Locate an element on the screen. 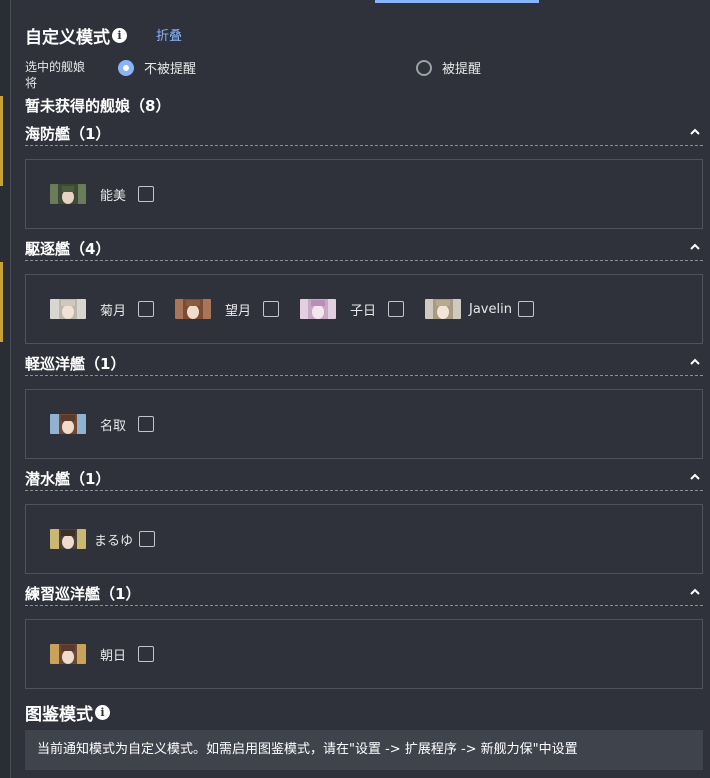 The height and width of the screenshot is (778, 710). selected-ships-label: 选中的舰娘 将 is located at coordinates (55, 75).